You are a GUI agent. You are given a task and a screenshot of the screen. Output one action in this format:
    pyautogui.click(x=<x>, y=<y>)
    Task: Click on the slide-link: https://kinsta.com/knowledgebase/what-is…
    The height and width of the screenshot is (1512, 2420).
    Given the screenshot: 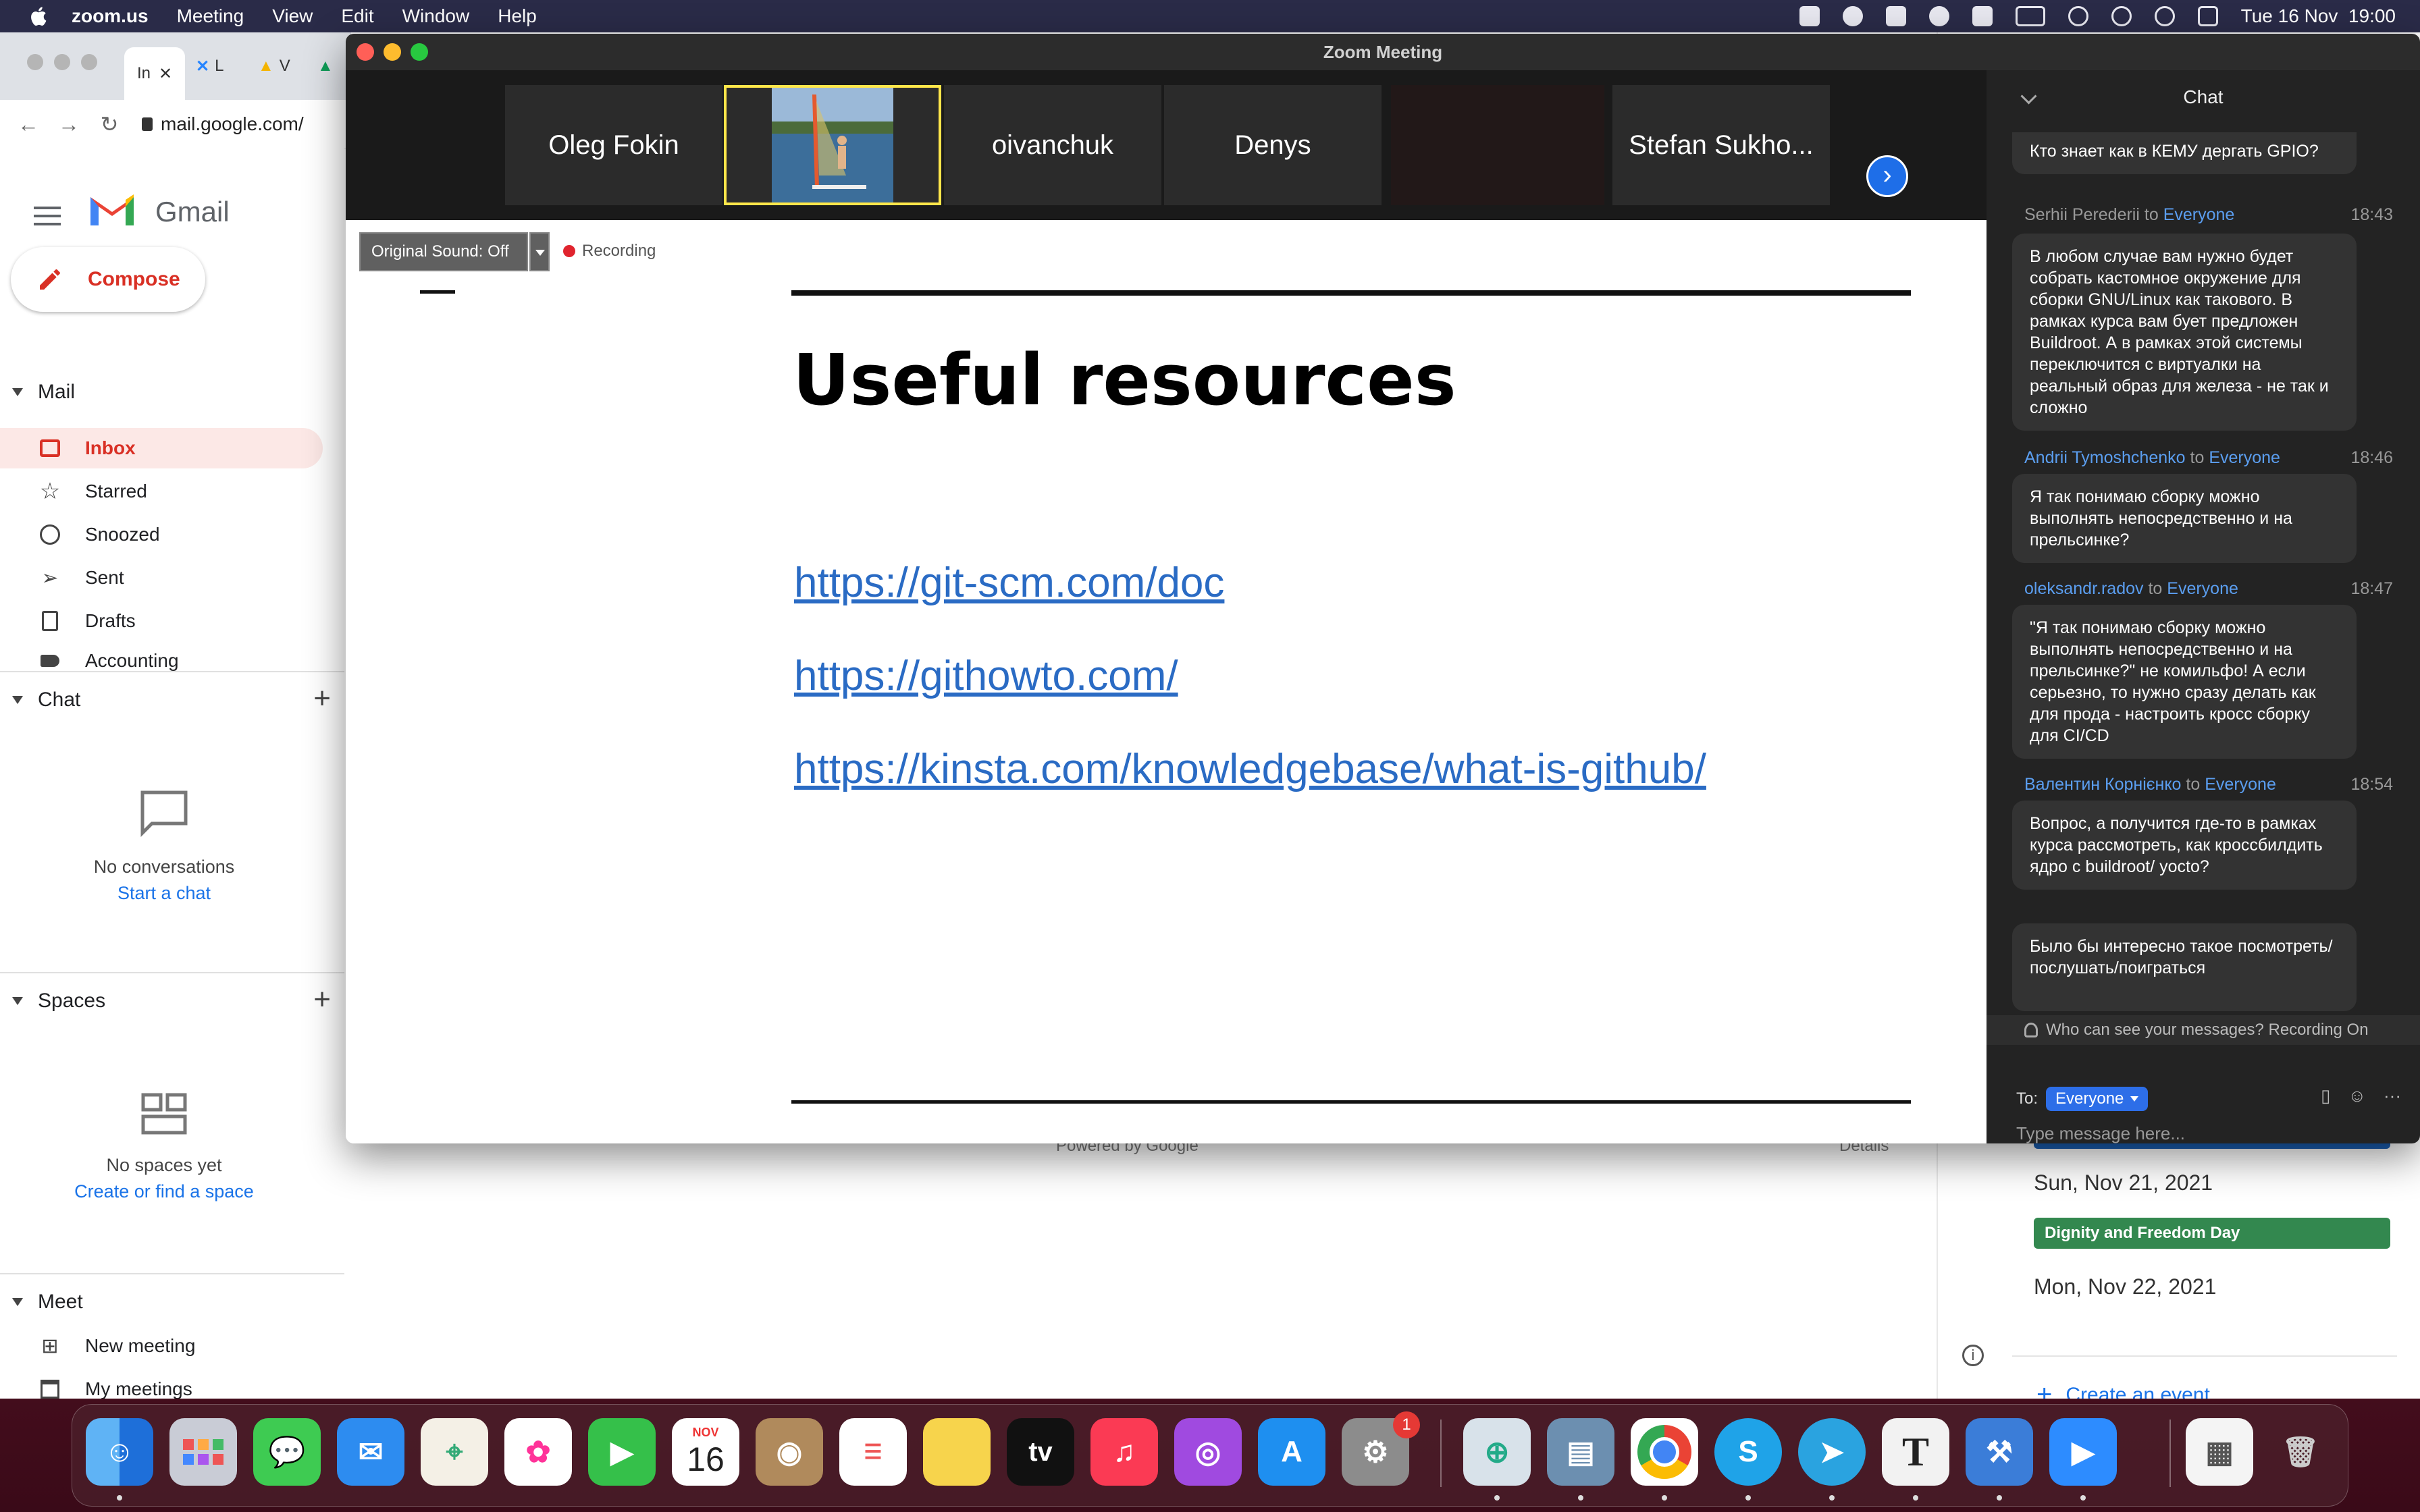 What is the action you would take?
    pyautogui.click(x=1250, y=769)
    